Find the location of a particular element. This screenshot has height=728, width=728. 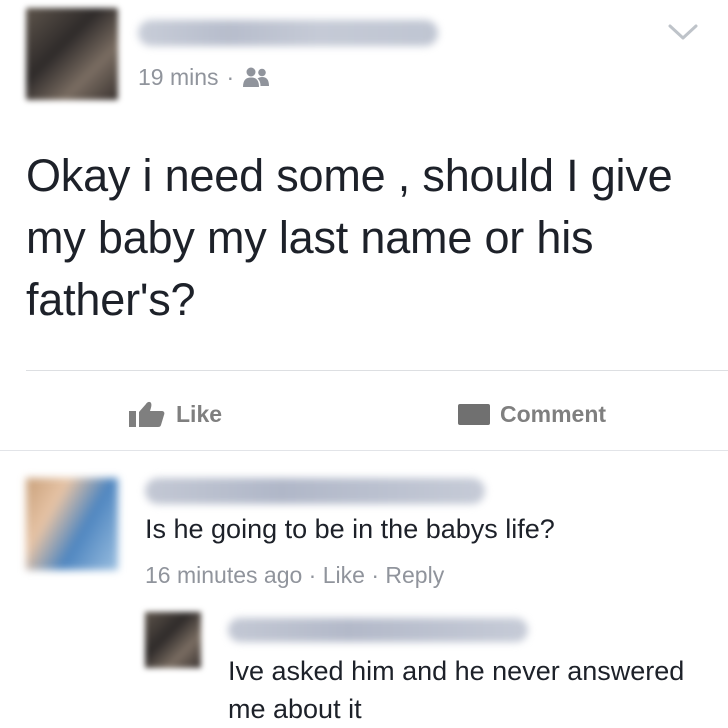

post-author-name-redacted is located at coordinates (288, 33).